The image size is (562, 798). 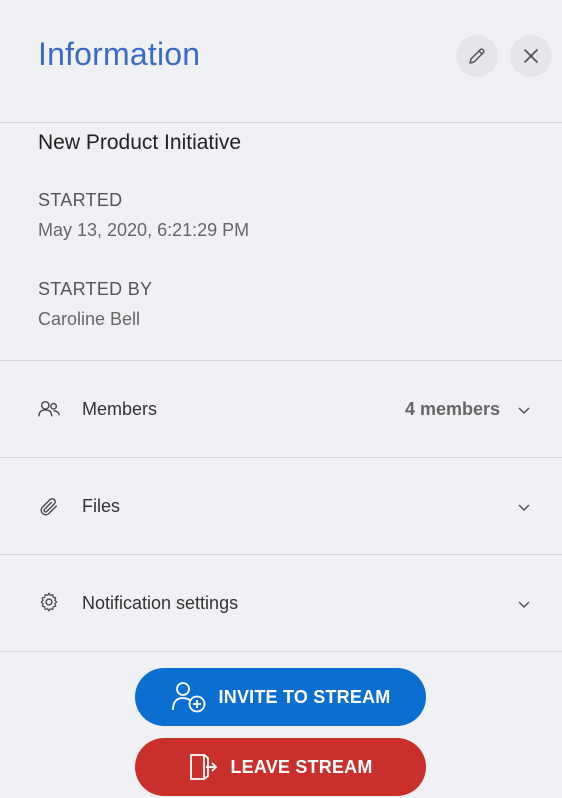 I want to click on members-count: 4 members, so click(x=452, y=409).